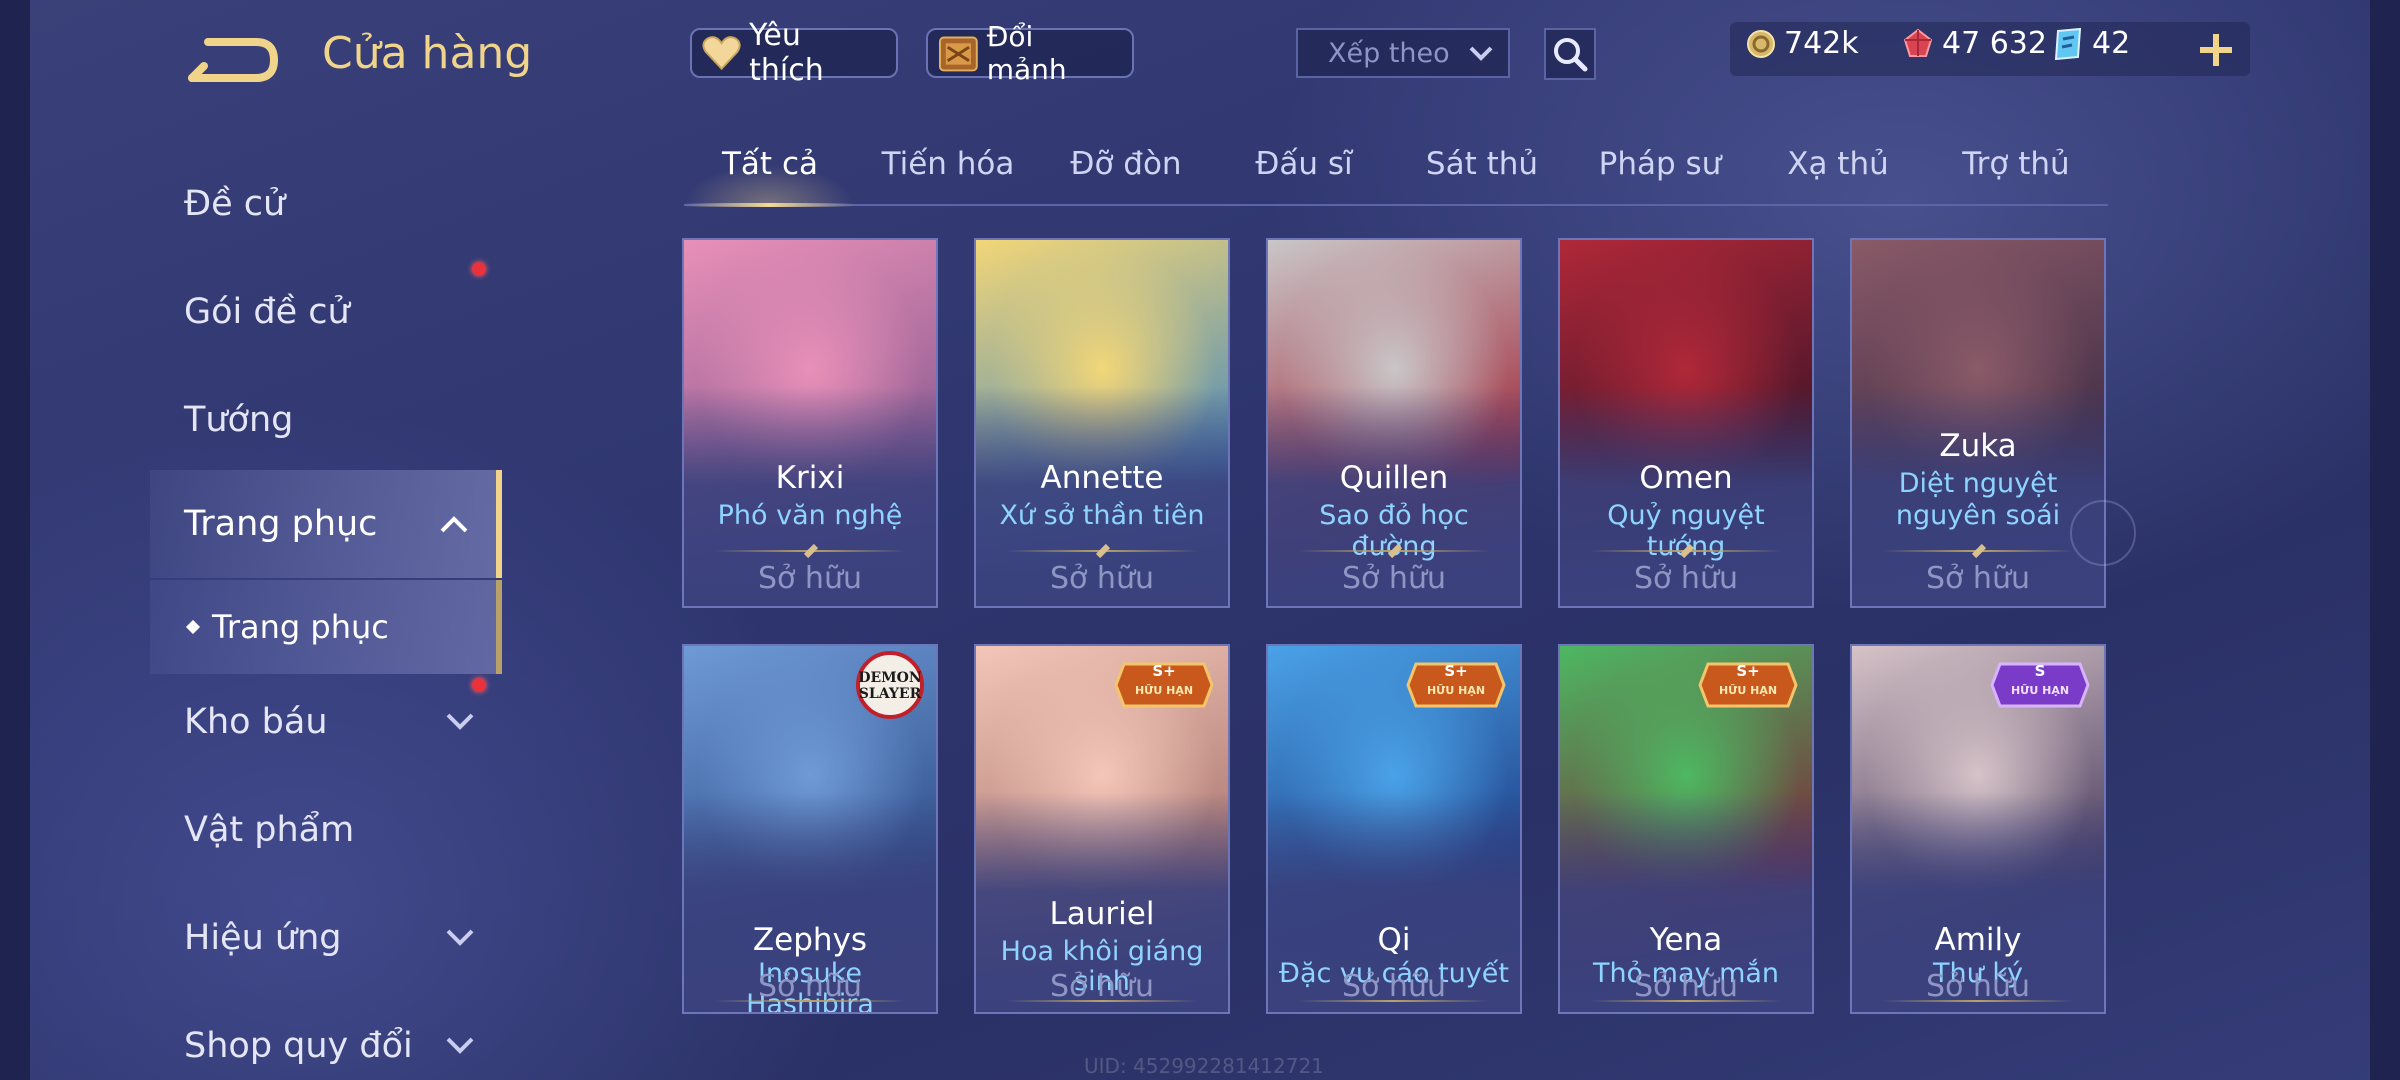  Describe the element at coordinates (1482, 164) in the screenshot. I see `tab-assassin: Sát thủ` at that location.